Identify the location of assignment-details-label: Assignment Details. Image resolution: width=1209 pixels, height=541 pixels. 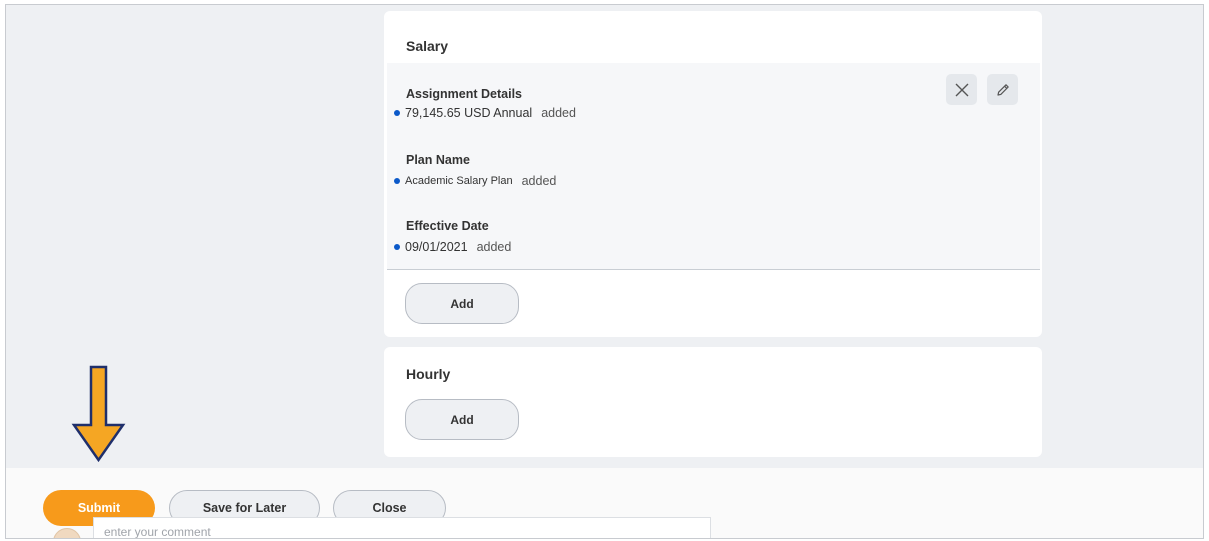
(464, 94).